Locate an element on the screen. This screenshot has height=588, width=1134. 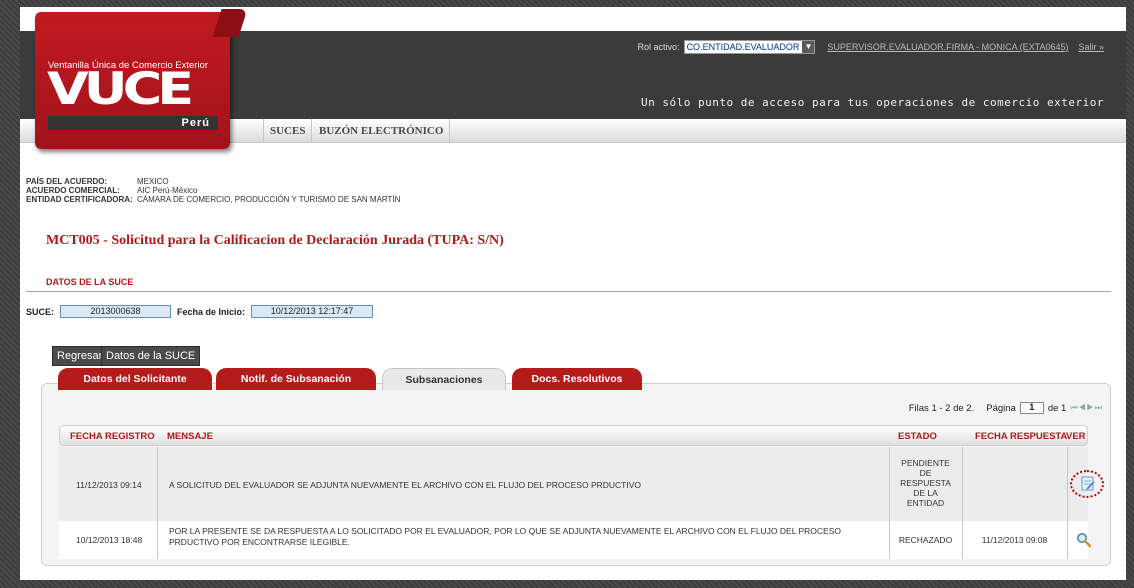
col-mensaje: MENSAJE is located at coordinates (190, 436).